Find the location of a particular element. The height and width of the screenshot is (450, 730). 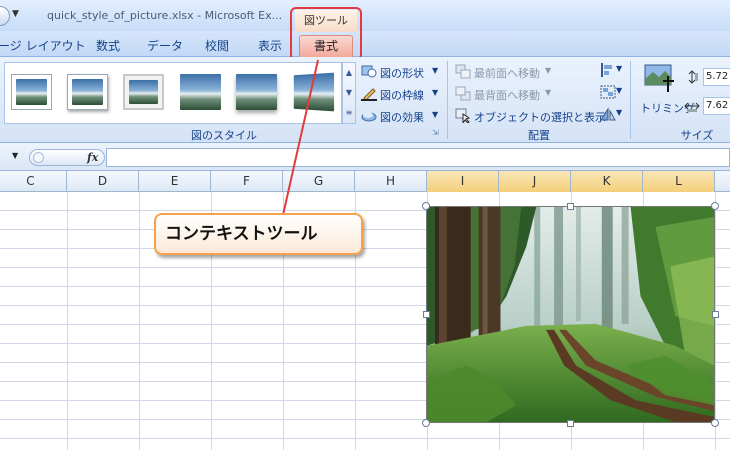

width-input: 7.62 is located at coordinates (716, 106).